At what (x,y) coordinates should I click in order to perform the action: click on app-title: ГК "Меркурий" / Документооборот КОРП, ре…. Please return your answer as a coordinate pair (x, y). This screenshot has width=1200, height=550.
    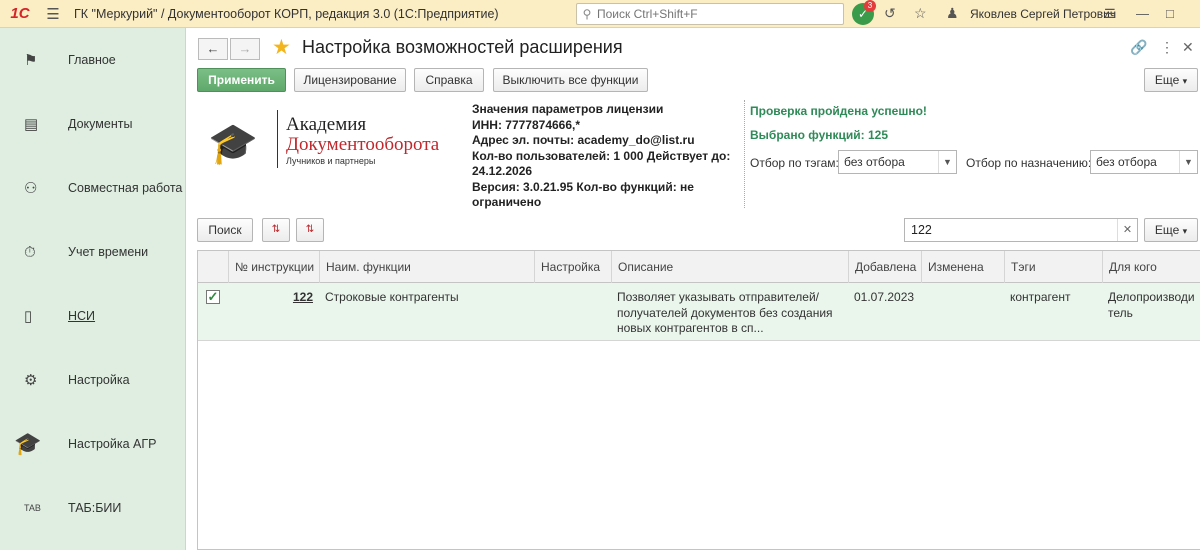
    Looking at the image, I should click on (286, 13).